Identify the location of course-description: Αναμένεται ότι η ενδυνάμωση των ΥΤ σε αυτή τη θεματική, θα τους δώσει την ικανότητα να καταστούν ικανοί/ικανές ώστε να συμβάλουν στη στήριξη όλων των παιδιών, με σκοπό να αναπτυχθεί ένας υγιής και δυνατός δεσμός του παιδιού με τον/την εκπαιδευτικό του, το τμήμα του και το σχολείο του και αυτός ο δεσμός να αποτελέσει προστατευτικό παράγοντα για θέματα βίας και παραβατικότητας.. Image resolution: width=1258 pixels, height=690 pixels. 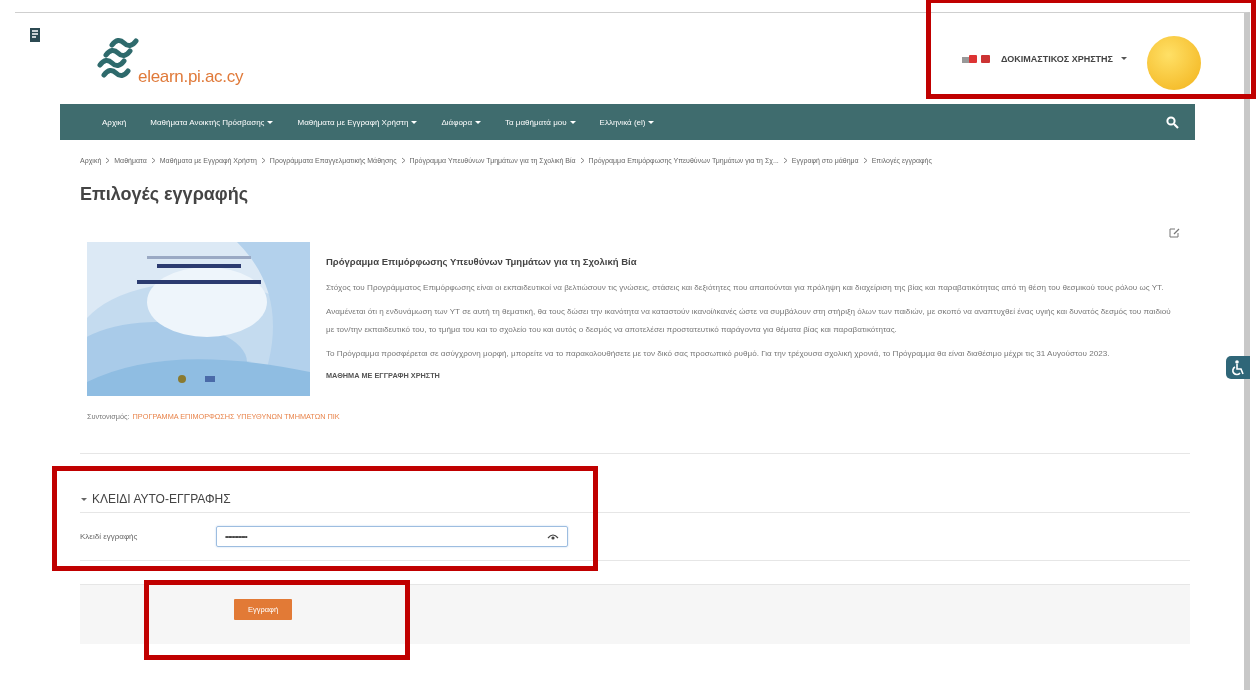
(749, 321).